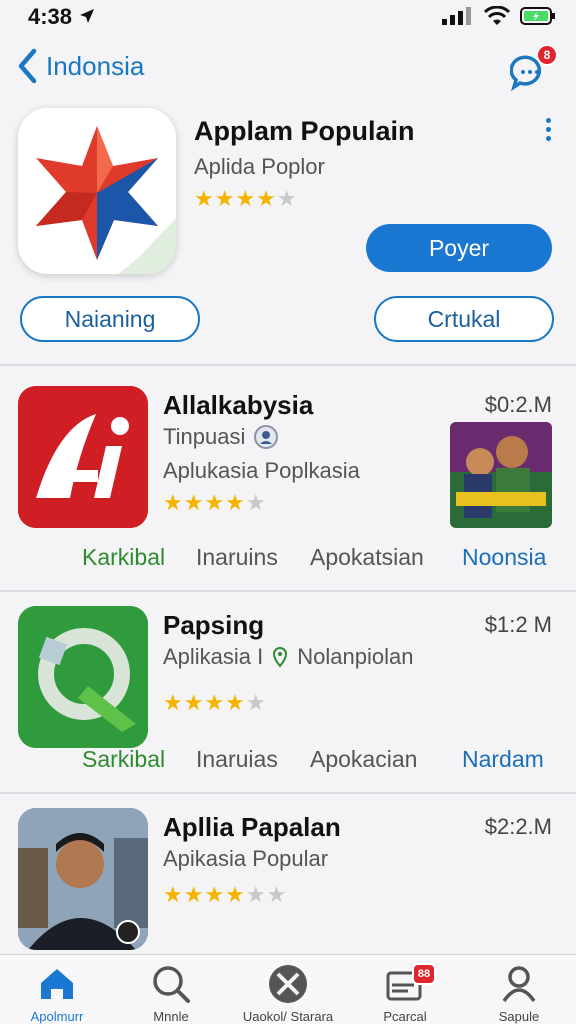  Describe the element at coordinates (534, 68) in the screenshot. I see `chat-button: 8` at that location.